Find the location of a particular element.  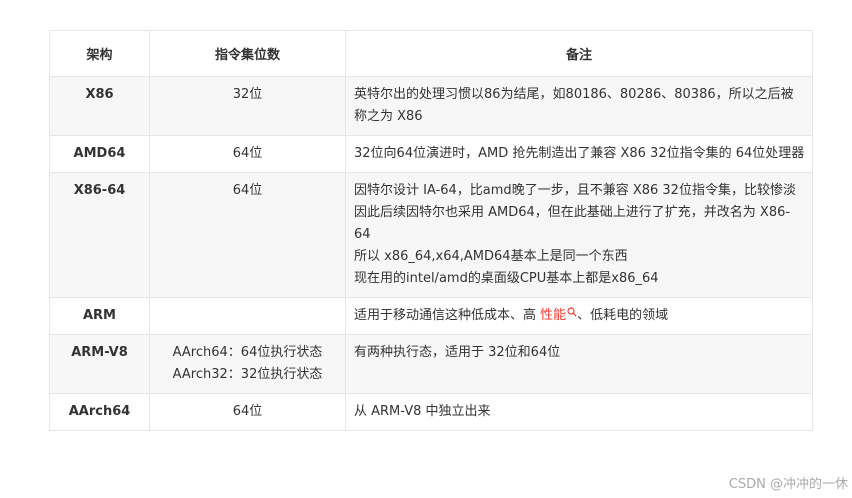

note-line: 所以 x86_64,x64,AMD64基本上是同一个东西 is located at coordinates (491, 256).